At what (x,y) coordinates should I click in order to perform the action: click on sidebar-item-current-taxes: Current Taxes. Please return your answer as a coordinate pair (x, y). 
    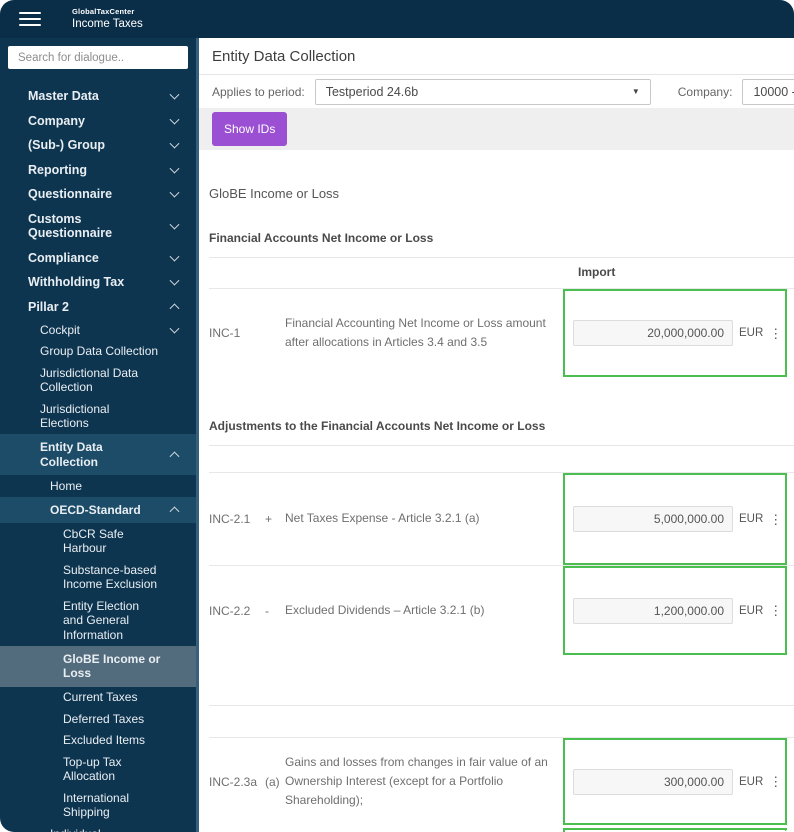
    Looking at the image, I should click on (99, 698).